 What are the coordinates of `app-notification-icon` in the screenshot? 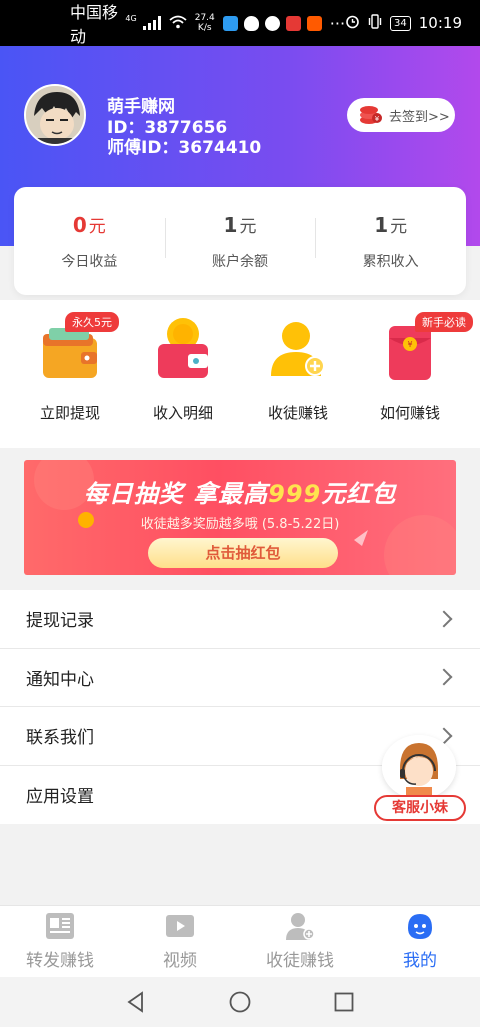 It's located at (230, 23).